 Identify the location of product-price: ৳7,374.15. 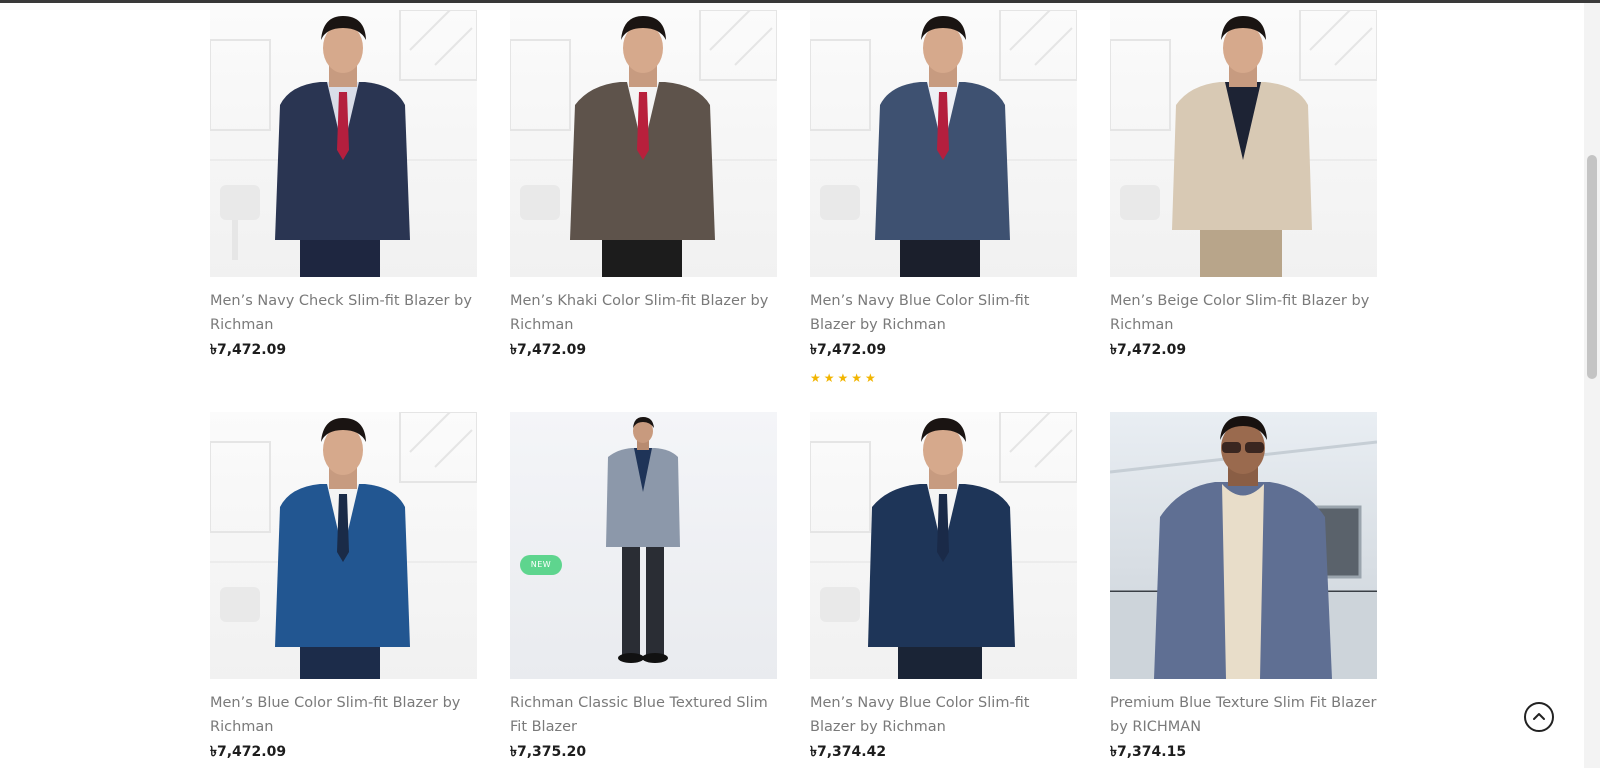
(1148, 752).